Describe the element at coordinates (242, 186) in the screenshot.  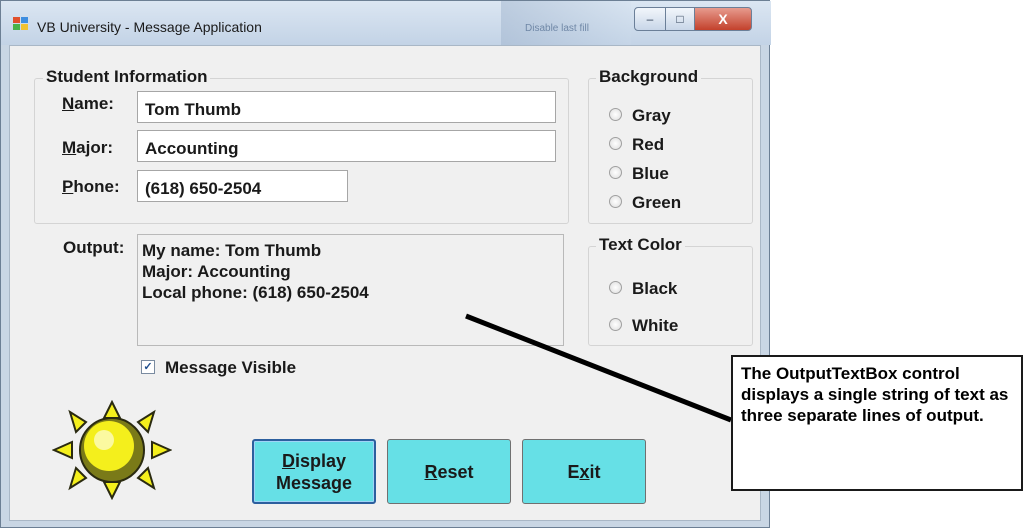
I see `phone-textbox: (618) 650-2504` at that location.